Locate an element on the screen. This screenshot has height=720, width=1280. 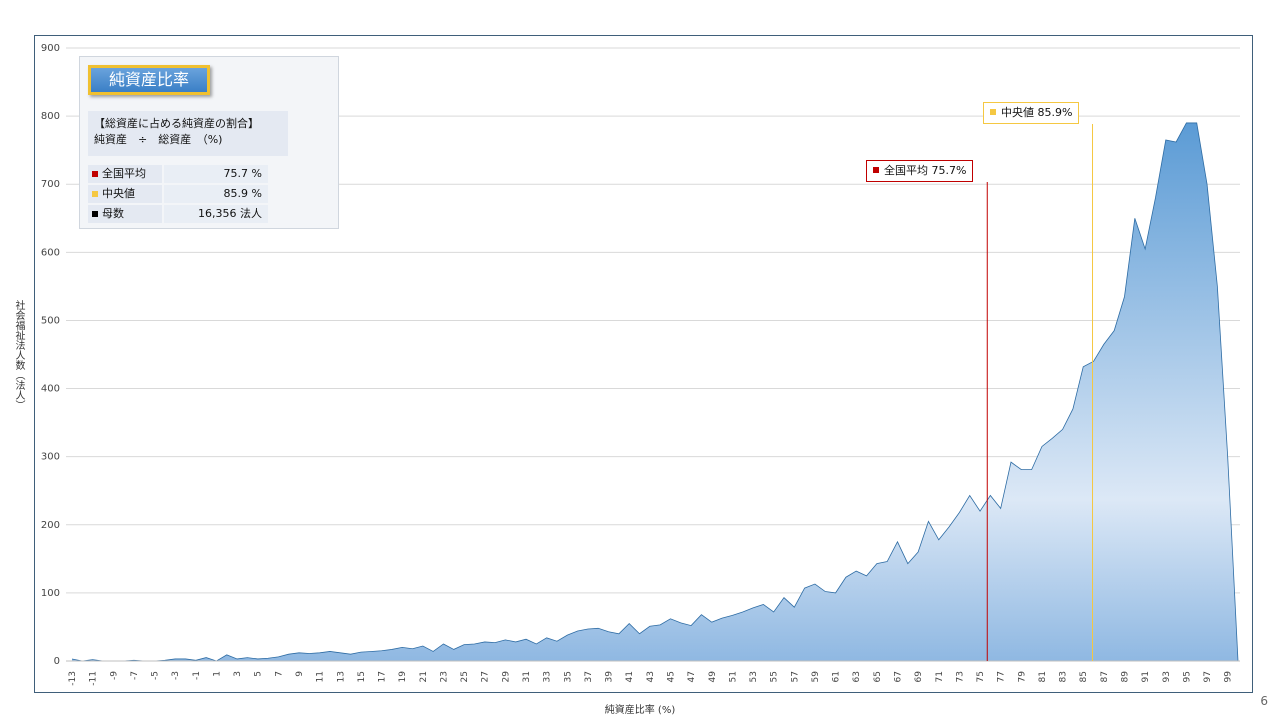
info-row-value: 75.7 % is located at coordinates (216, 174).